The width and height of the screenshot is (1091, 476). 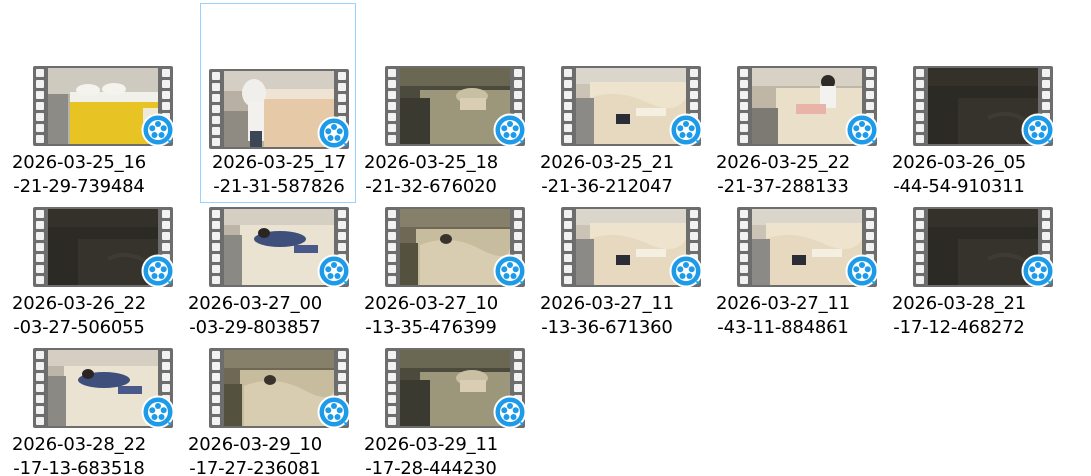 What do you see at coordinates (783, 316) in the screenshot?
I see `file-name: 2026-03-27_11 -43-11-884861` at bounding box center [783, 316].